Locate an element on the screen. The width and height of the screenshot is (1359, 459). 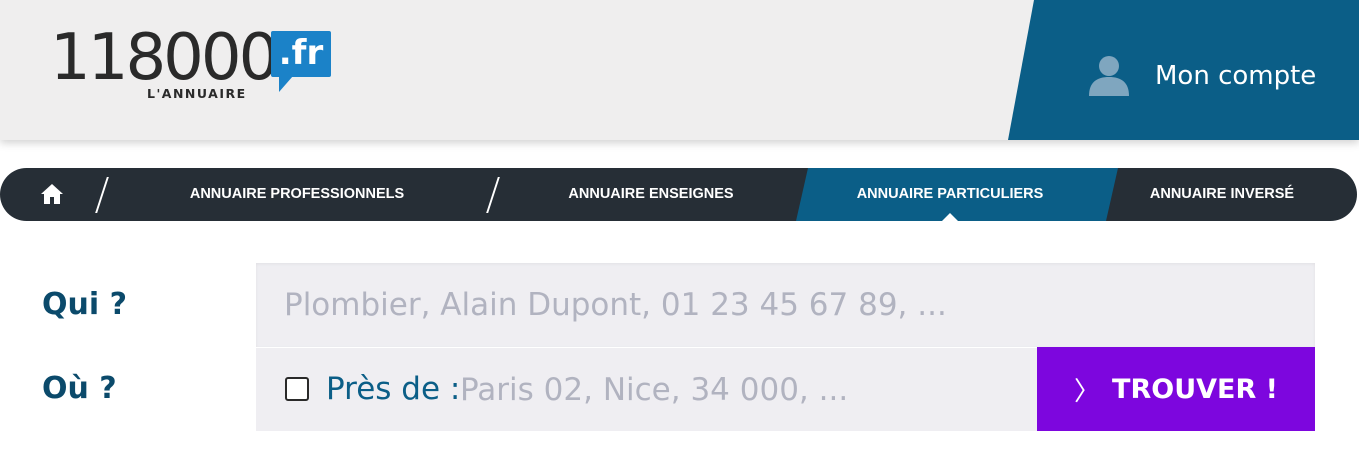
account-label: Mon compte is located at coordinates (1236, 76).